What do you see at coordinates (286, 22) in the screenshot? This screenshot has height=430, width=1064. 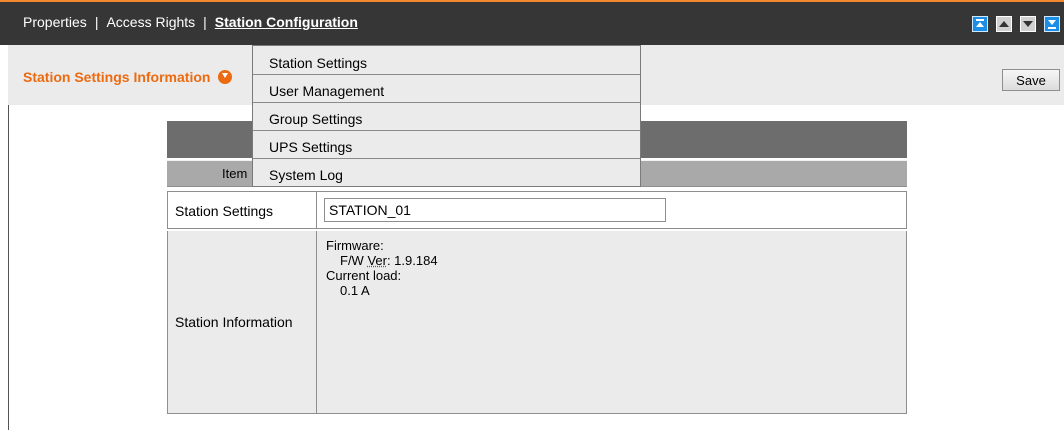 I see `tab-station-configuration: Station Configuration` at bounding box center [286, 22].